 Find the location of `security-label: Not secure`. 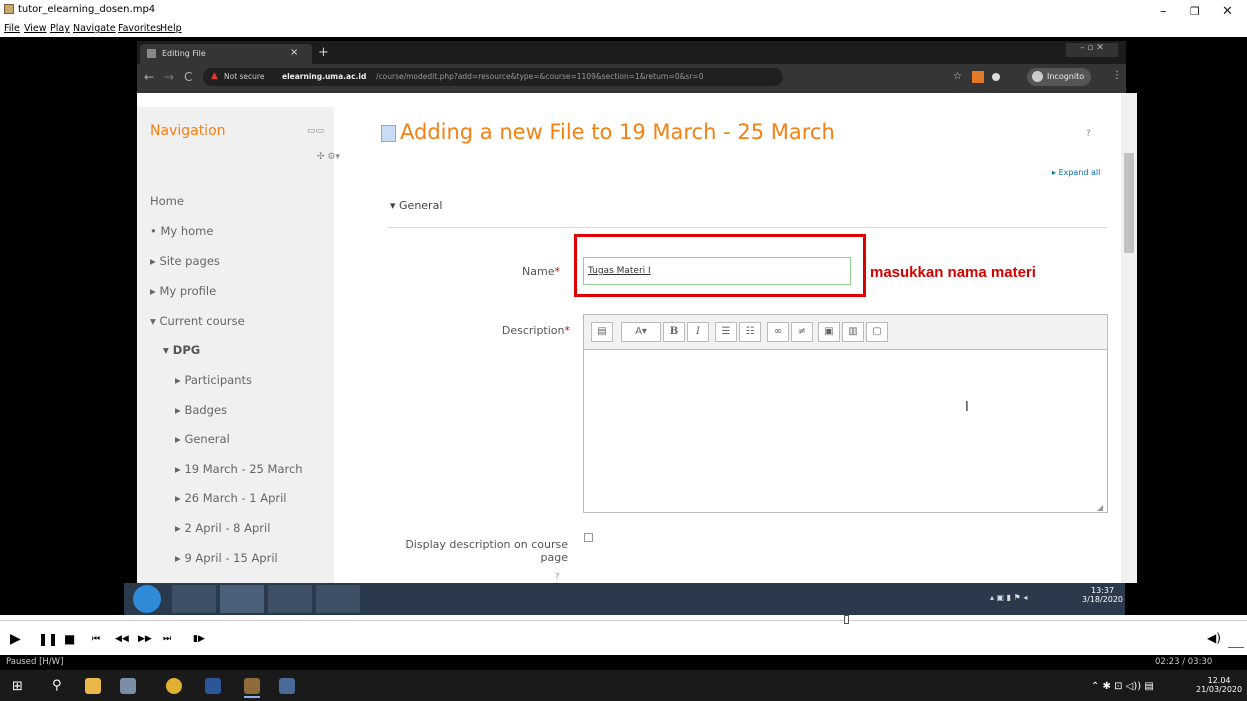

security-label: Not secure is located at coordinates (244, 76).